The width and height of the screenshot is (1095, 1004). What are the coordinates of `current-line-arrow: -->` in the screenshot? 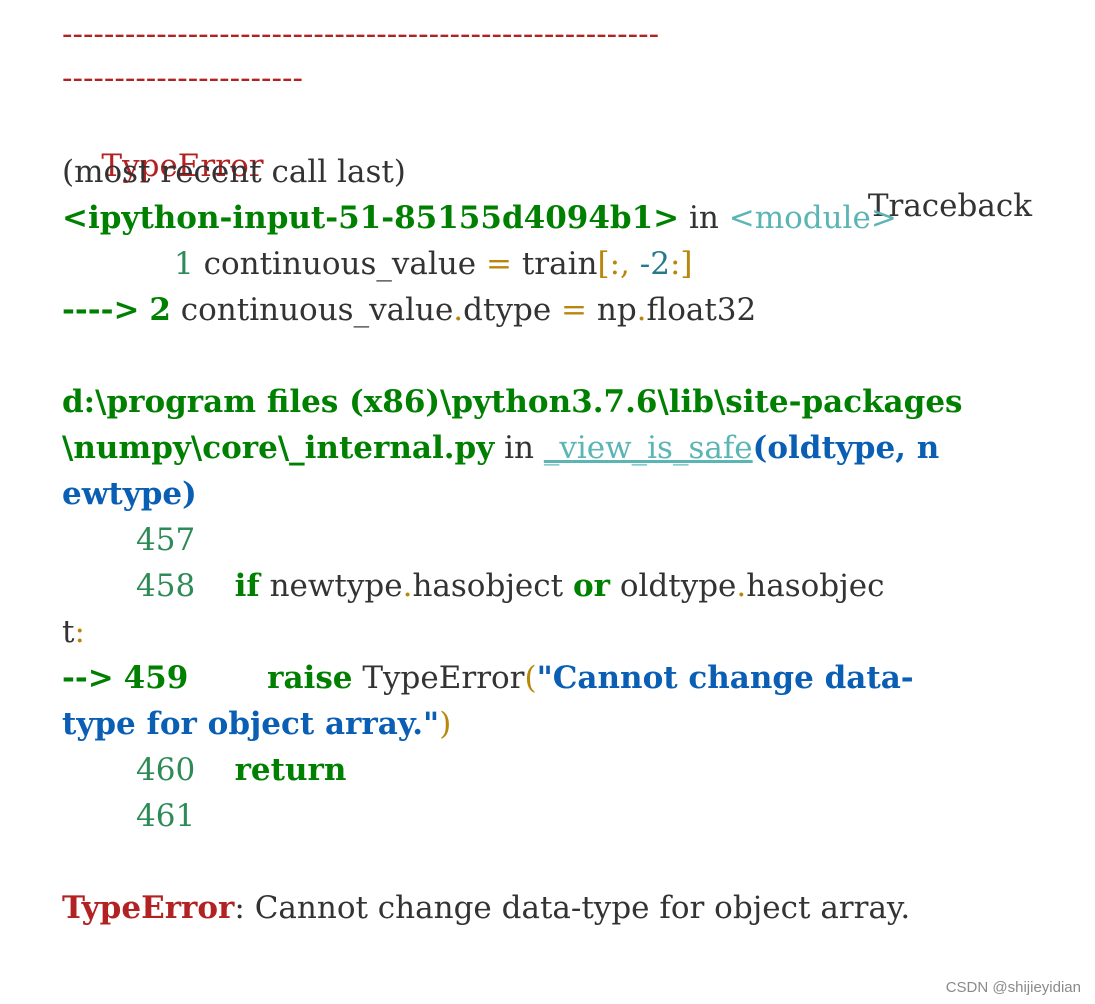 It's located at (88, 678).